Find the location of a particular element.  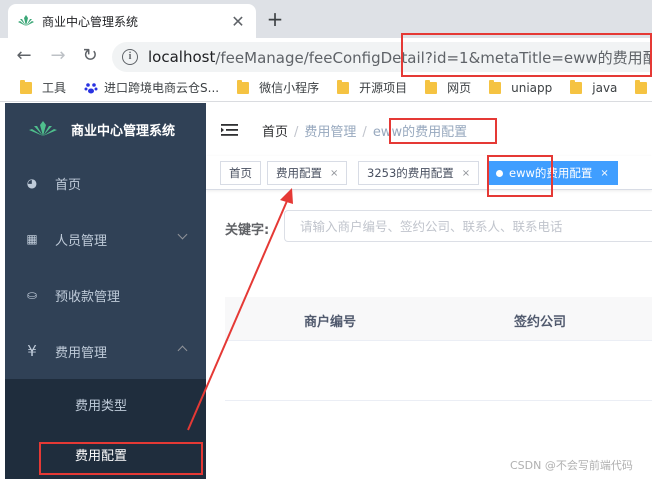

close-icon: ✕ is located at coordinates (238, 21).